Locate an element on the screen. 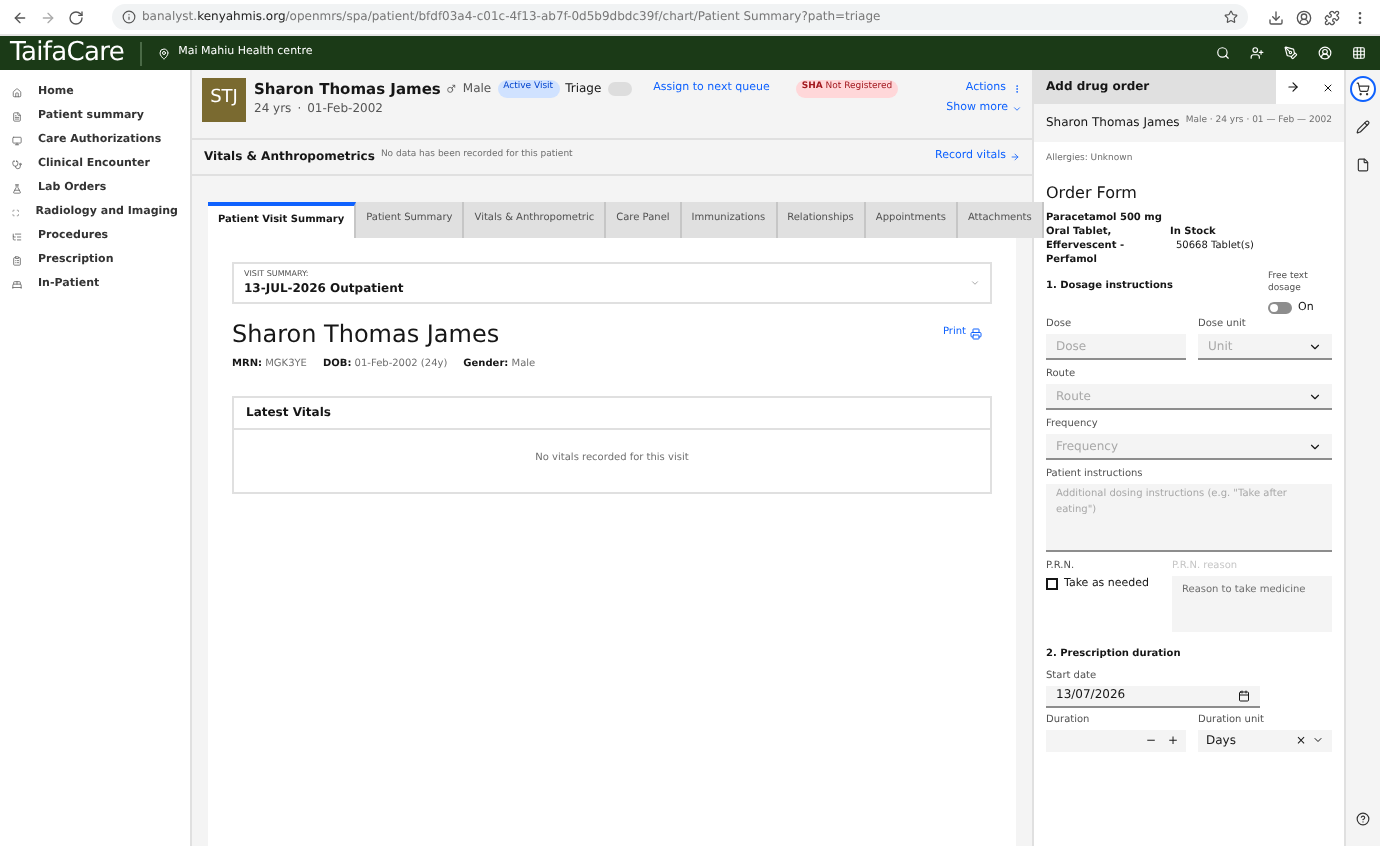  reload-icon is located at coordinates (76, 17).